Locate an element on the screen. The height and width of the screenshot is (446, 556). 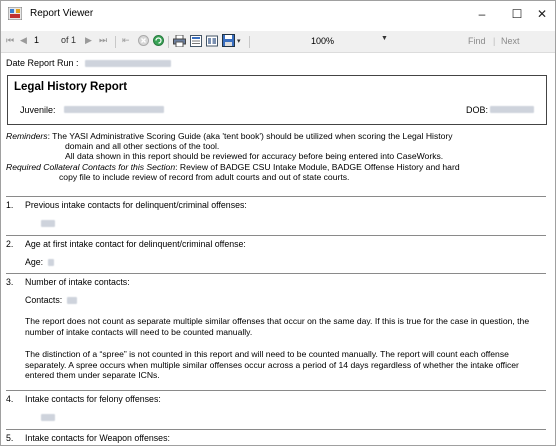
print-layout-icon is located at coordinates (196, 41).